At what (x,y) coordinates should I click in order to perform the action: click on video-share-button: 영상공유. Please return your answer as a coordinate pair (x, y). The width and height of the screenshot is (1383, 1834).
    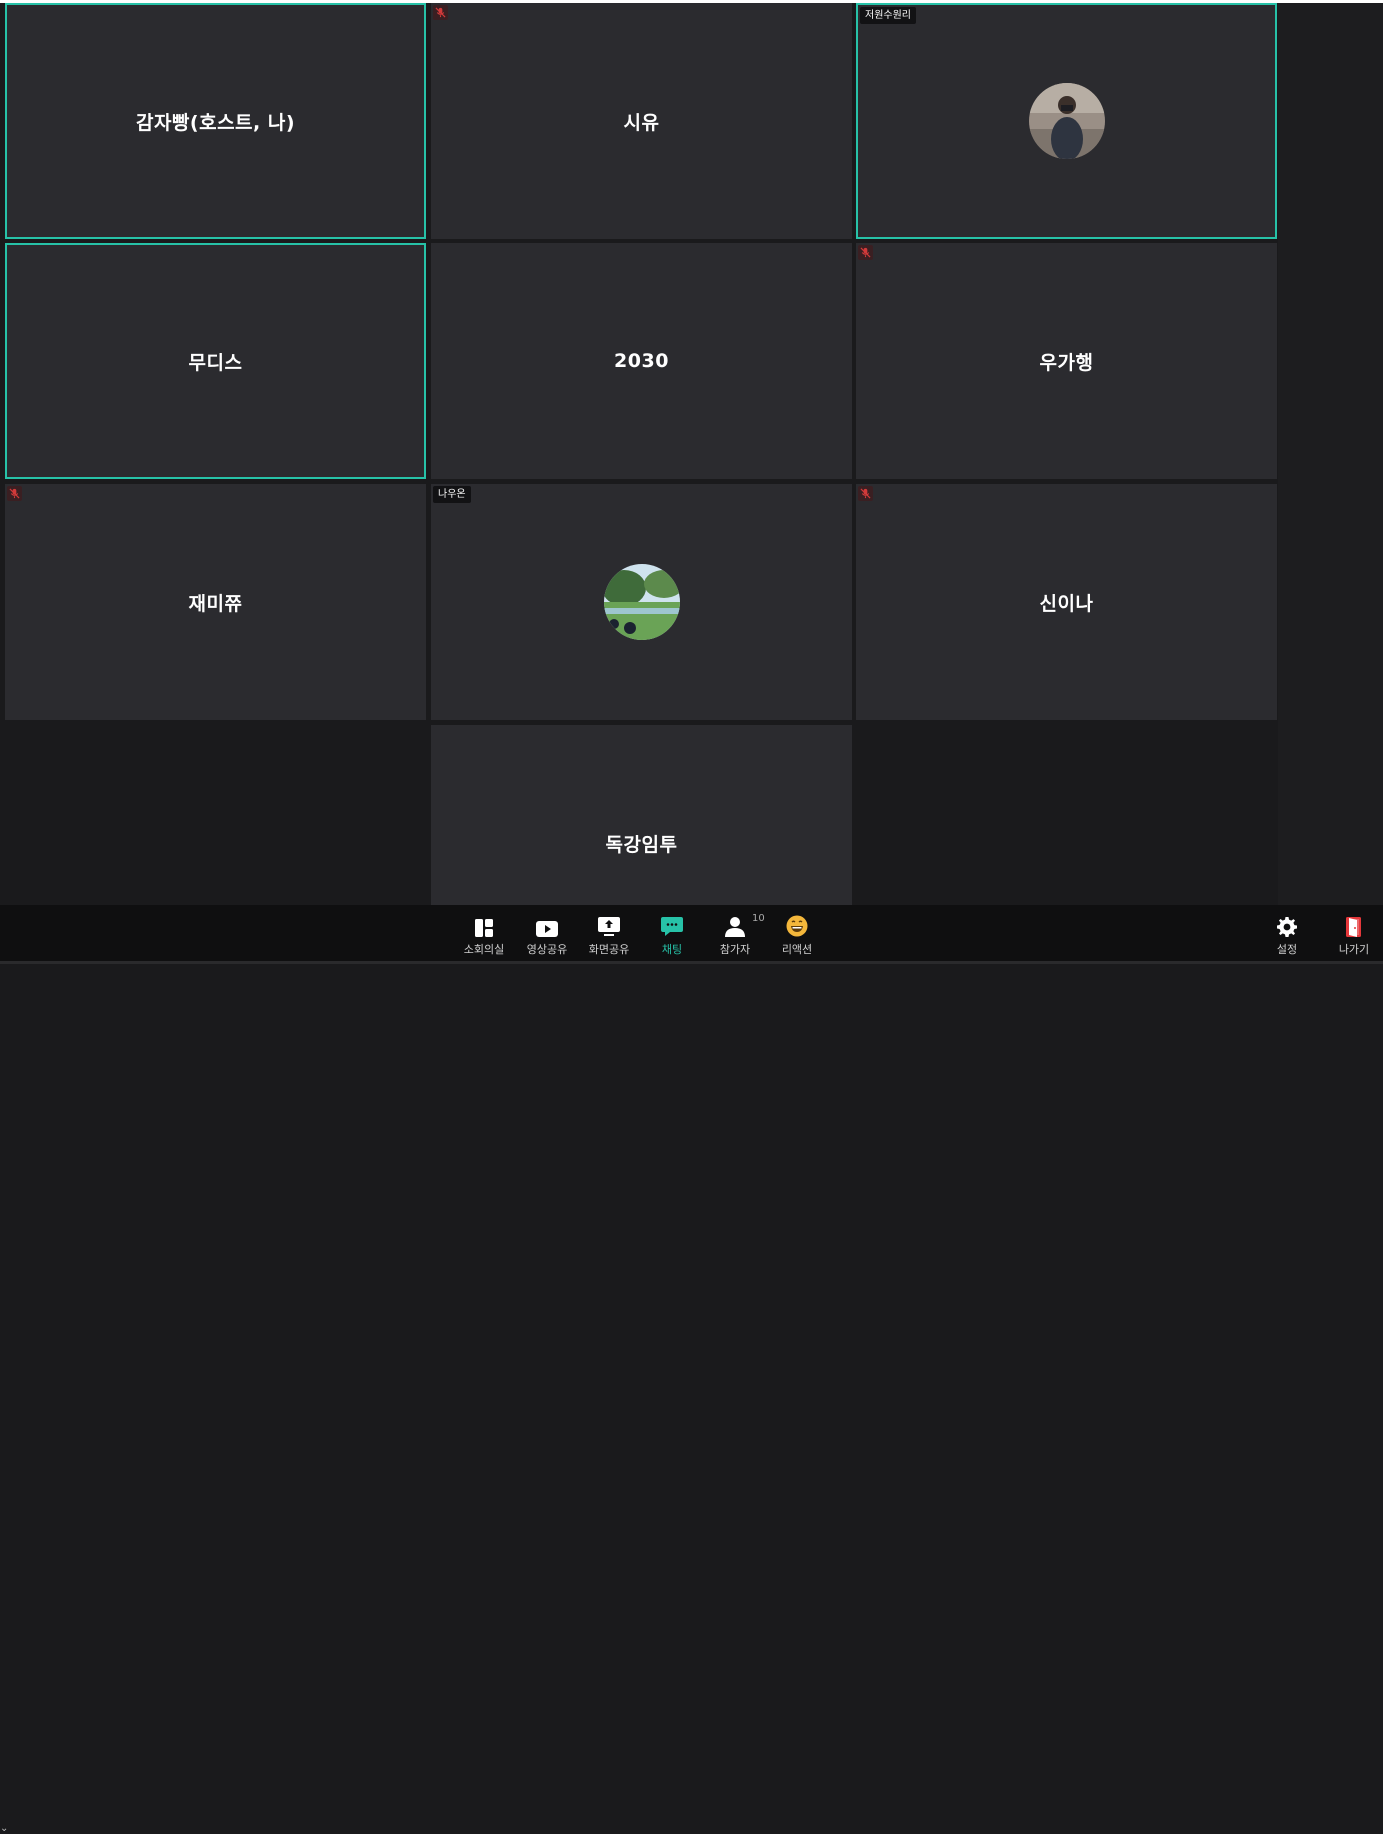
    Looking at the image, I should click on (547, 936).